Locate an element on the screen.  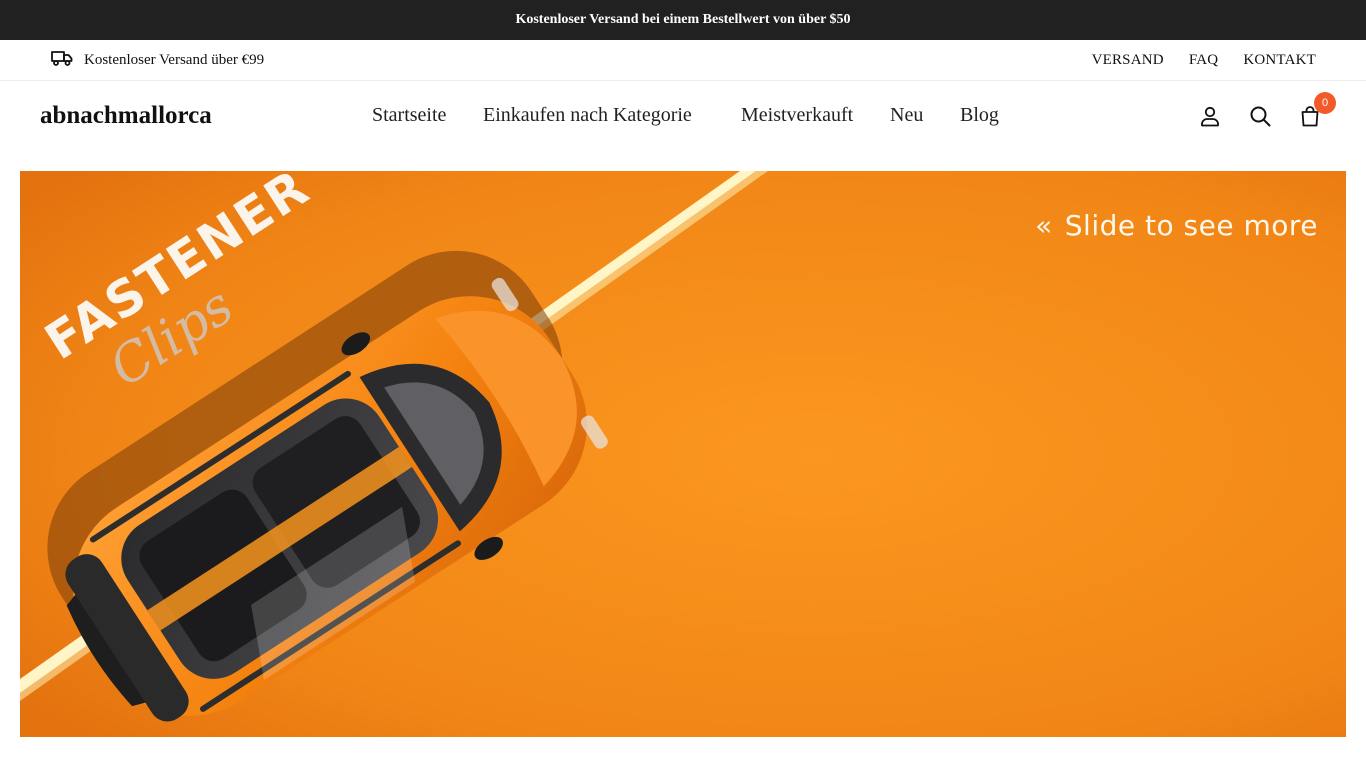
header-icons: 0 is located at coordinates (1267, 116).